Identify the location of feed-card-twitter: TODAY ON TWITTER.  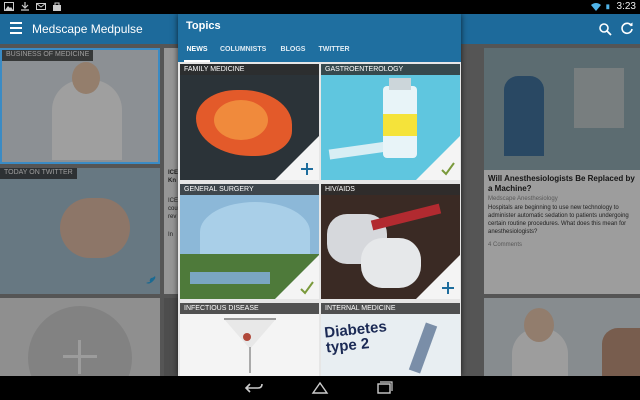
(80, 231).